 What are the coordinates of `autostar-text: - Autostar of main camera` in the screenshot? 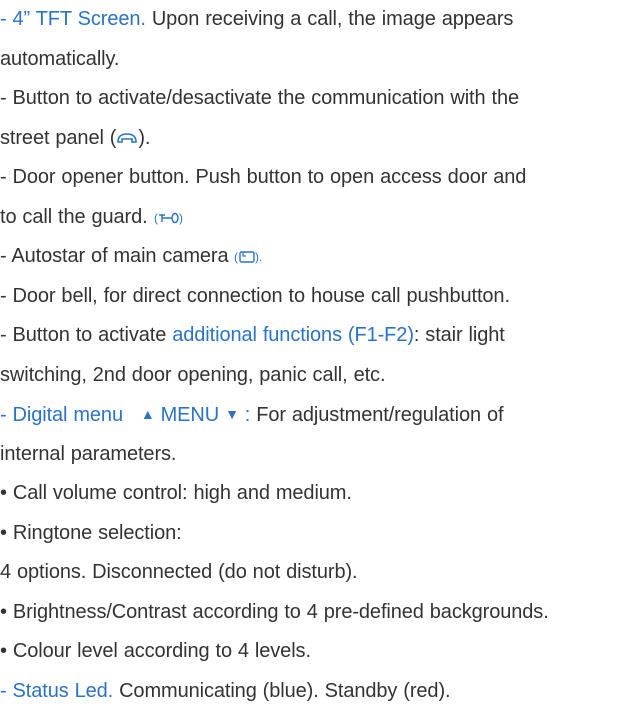 It's located at (114, 256).